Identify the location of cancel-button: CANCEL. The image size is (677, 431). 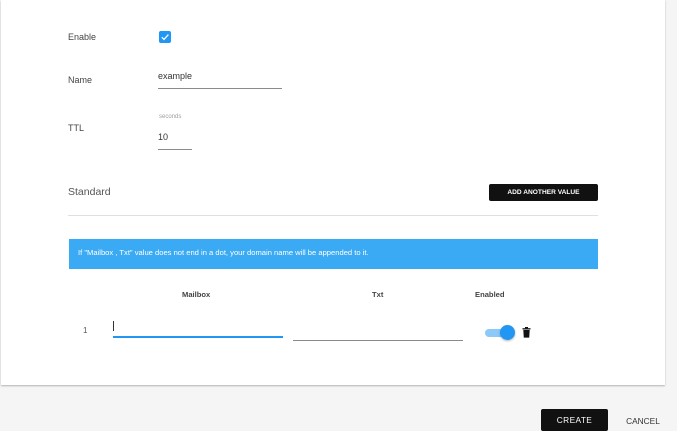
(643, 420).